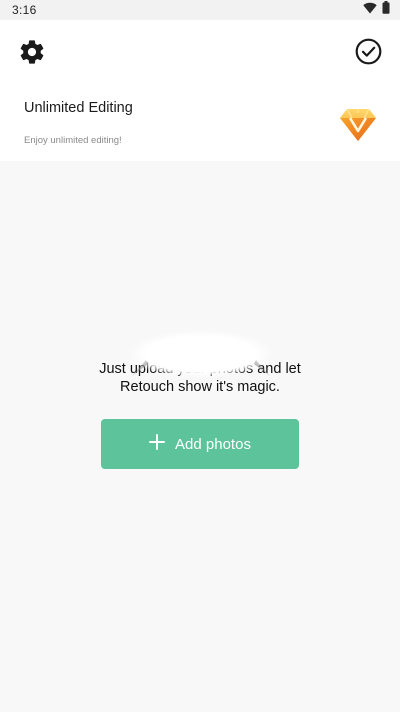 This screenshot has height=712, width=400. What do you see at coordinates (73, 140) in the screenshot?
I see `promo-subtitle: Enjoy unlimited editing!` at bounding box center [73, 140].